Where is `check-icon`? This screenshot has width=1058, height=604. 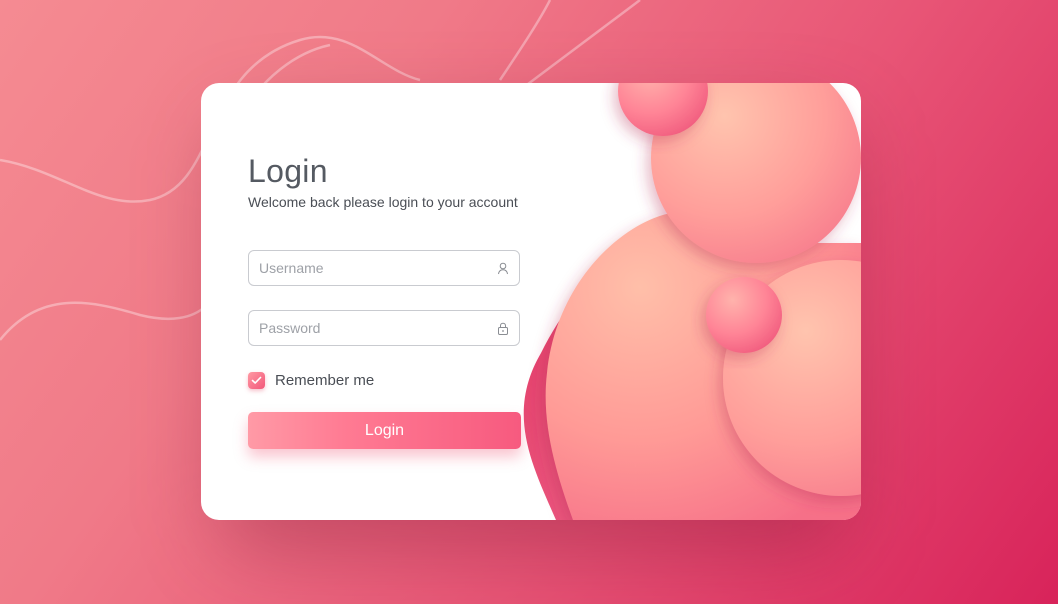 check-icon is located at coordinates (256, 380).